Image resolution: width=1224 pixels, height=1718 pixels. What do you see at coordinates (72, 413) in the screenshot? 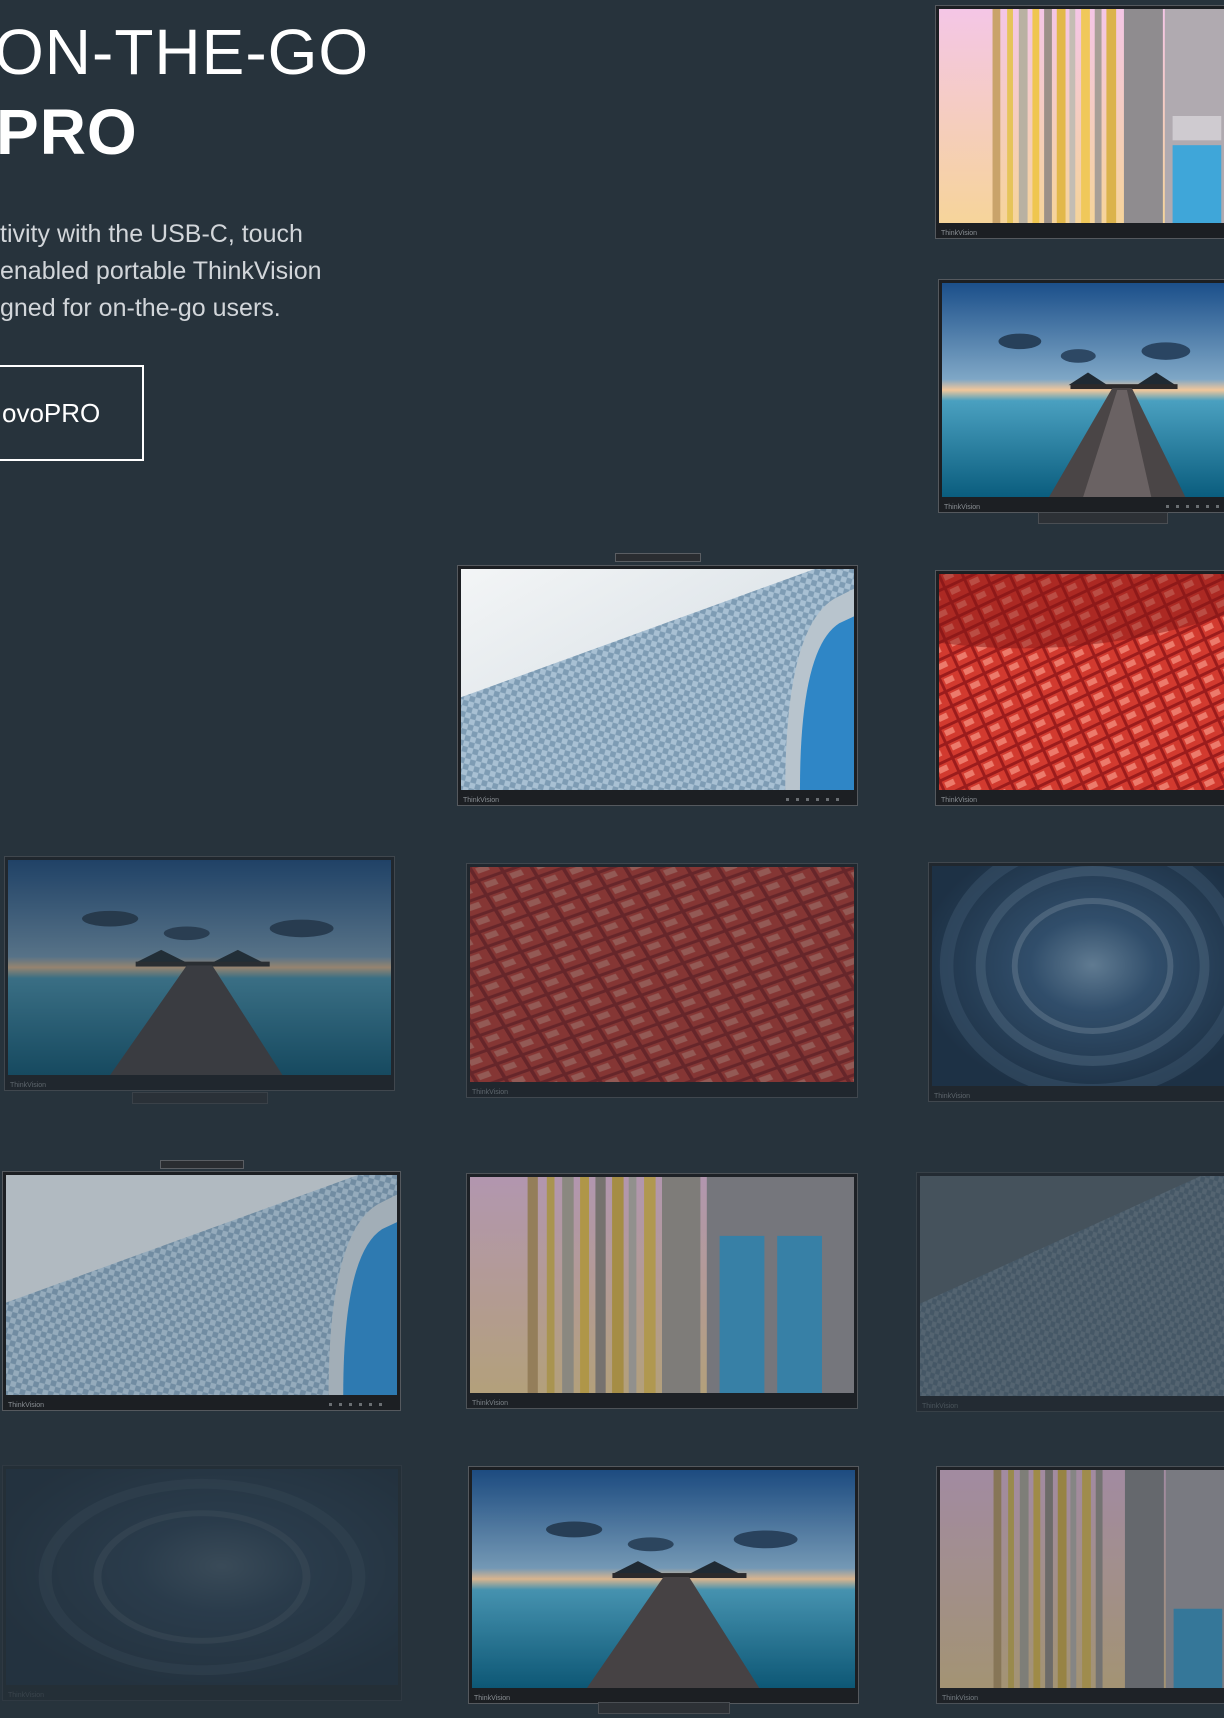
I see `cta-button: ovoPRO` at bounding box center [72, 413].